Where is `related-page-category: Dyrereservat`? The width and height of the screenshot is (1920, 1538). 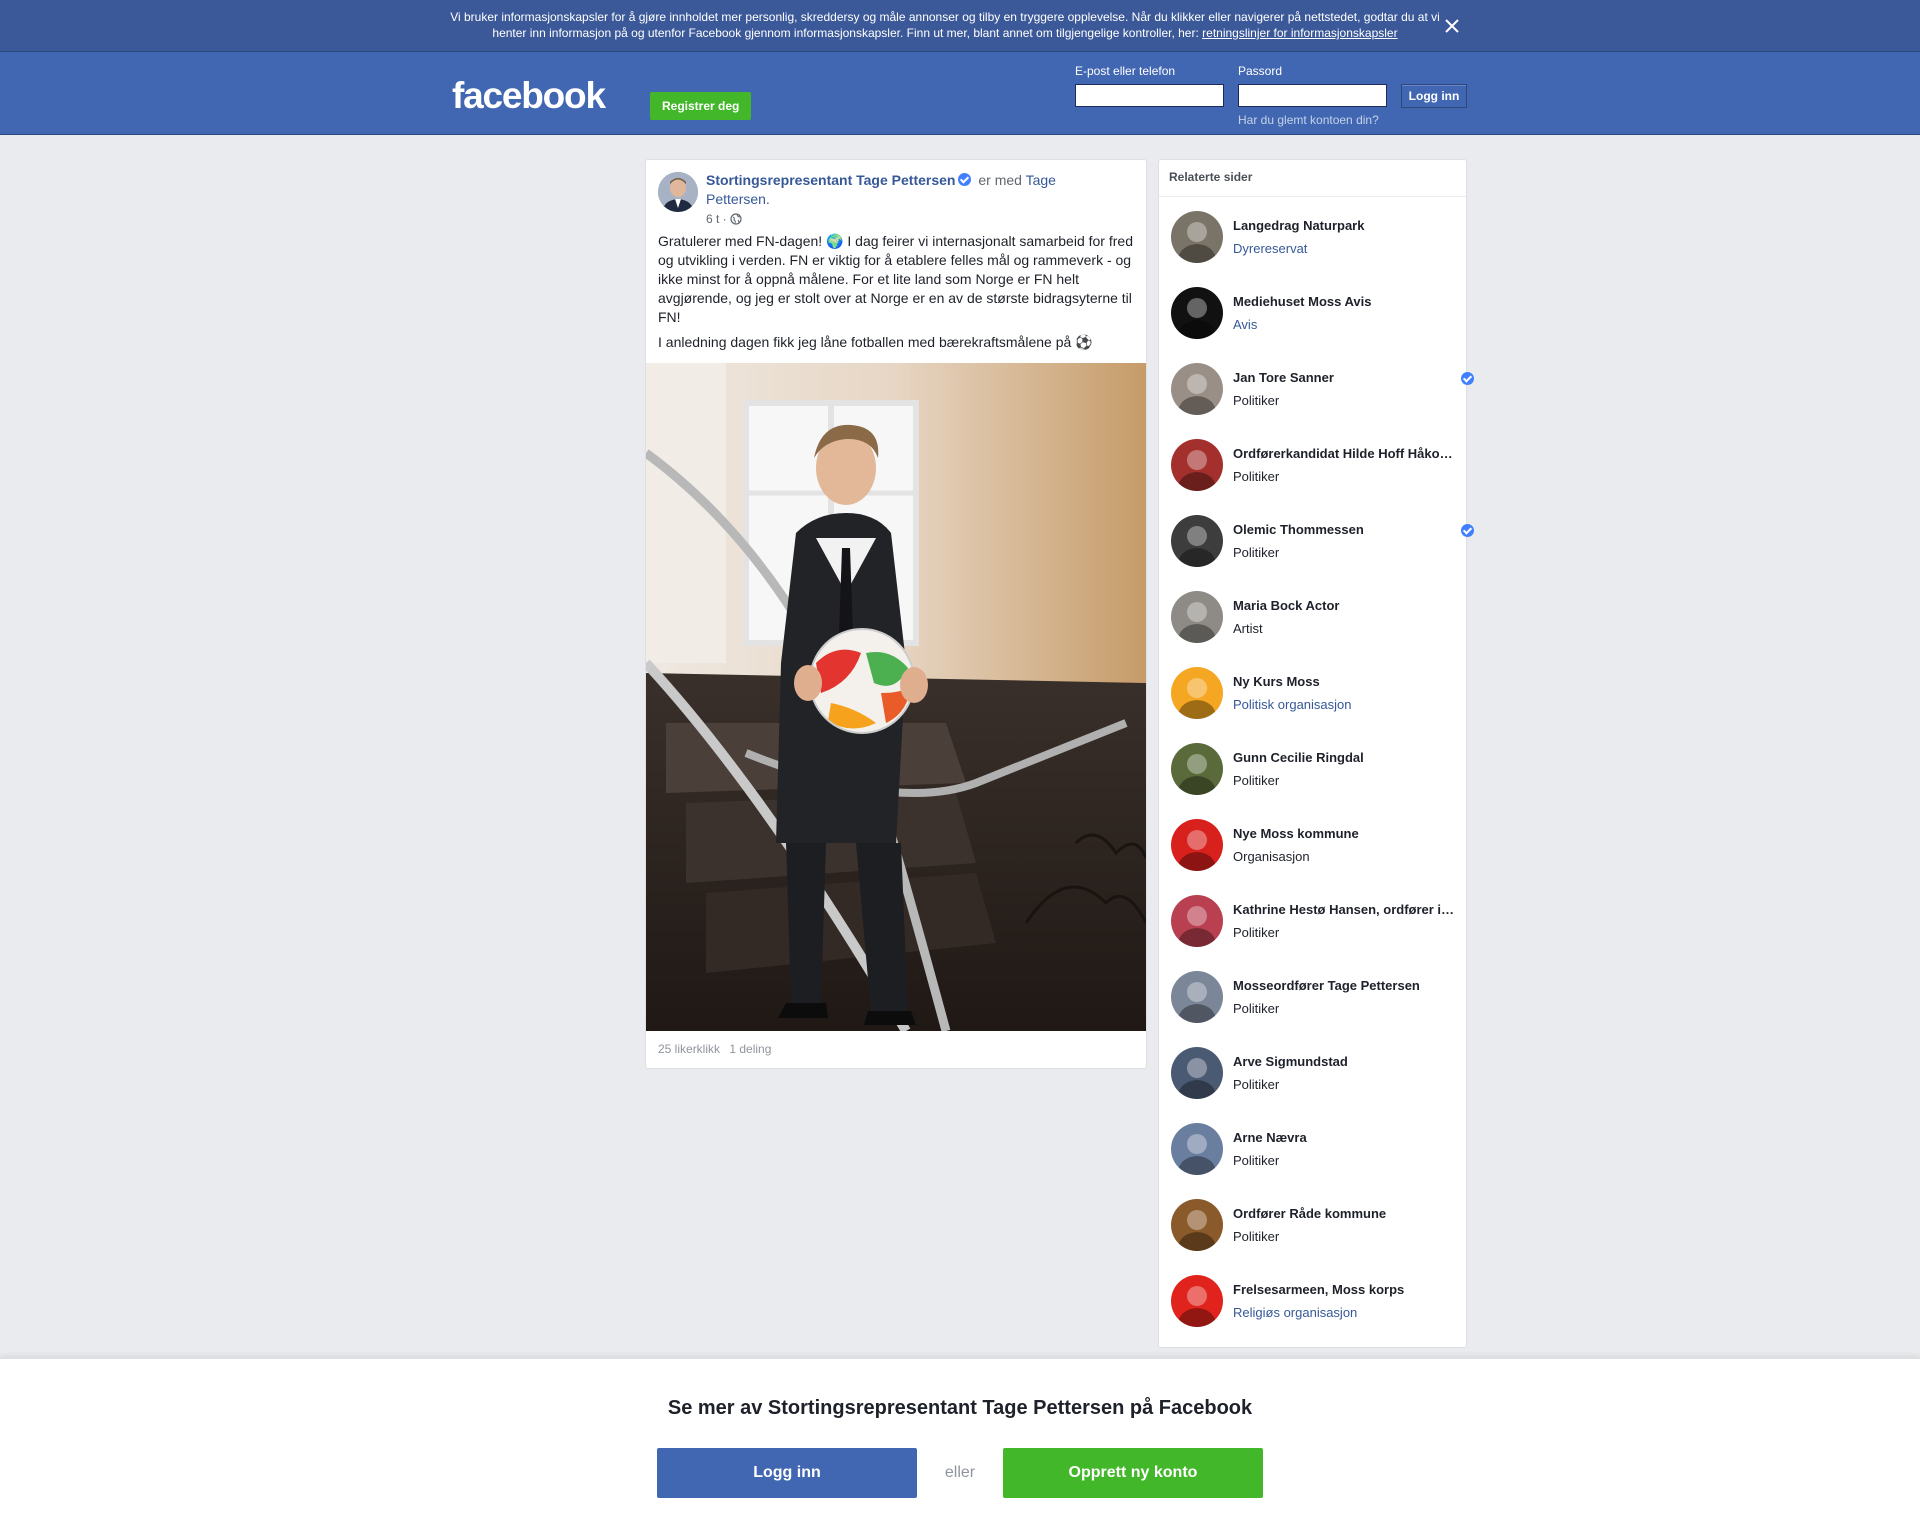 related-page-category: Dyrereservat is located at coordinates (1270, 248).